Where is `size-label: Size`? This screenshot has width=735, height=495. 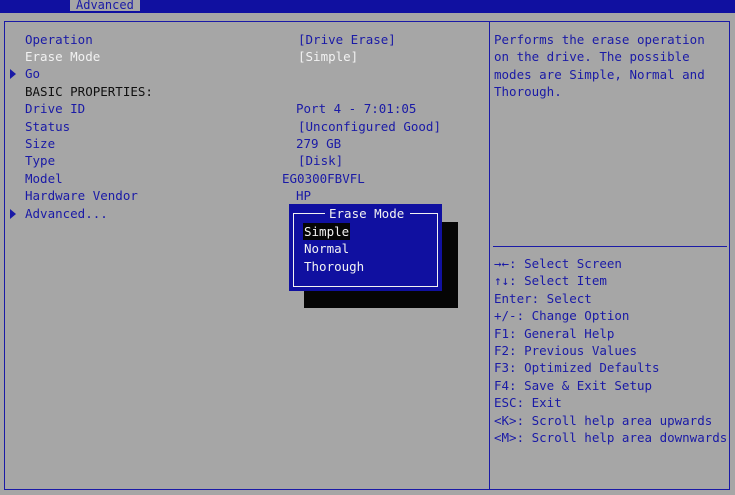
size-label: Size is located at coordinates (40, 143).